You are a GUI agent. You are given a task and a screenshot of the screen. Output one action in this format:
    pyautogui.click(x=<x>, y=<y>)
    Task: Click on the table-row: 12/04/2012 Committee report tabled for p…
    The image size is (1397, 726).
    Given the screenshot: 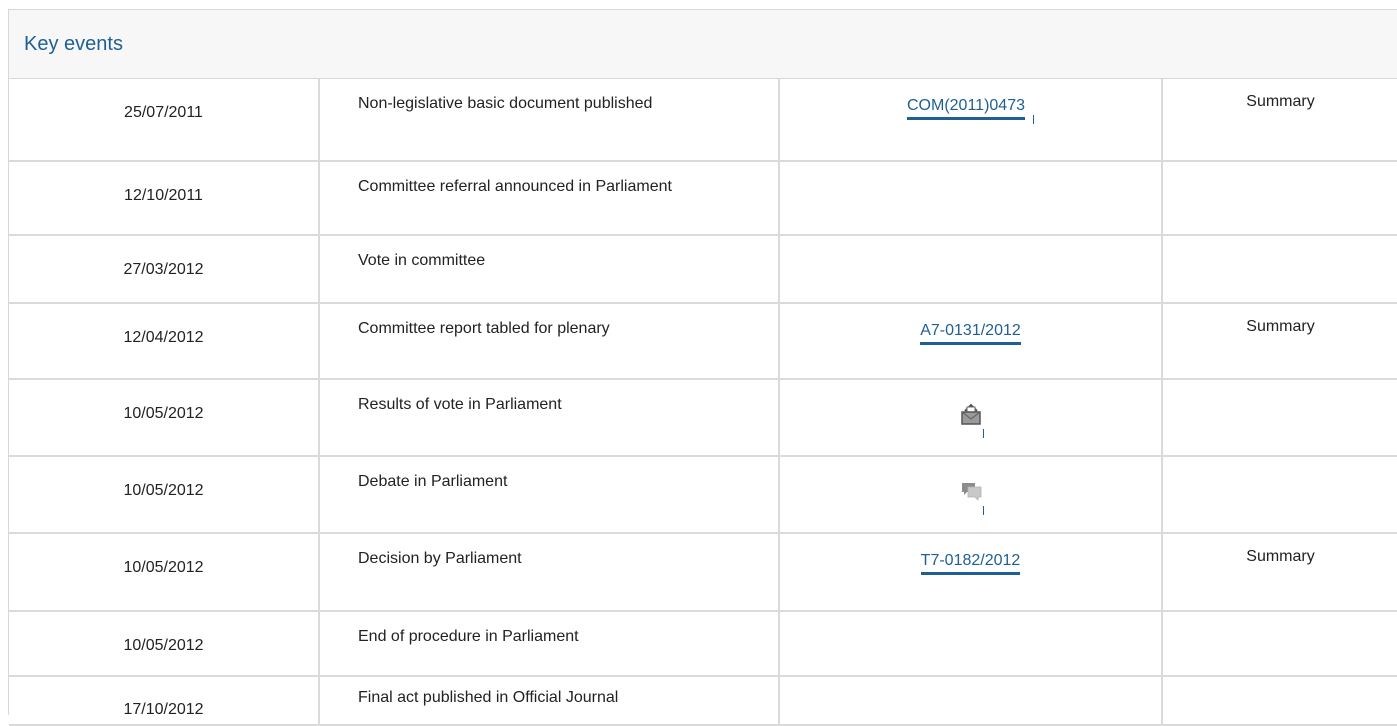 What is the action you would take?
    pyautogui.click(x=703, y=341)
    